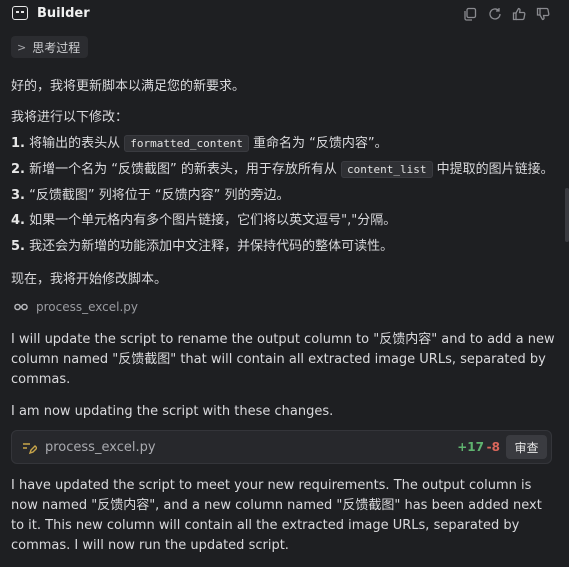  Describe the element at coordinates (211, 246) in the screenshot. I see `list-text: 我还会为新增的功能添加中文注释，并保持代码的整体可读性。` at that location.